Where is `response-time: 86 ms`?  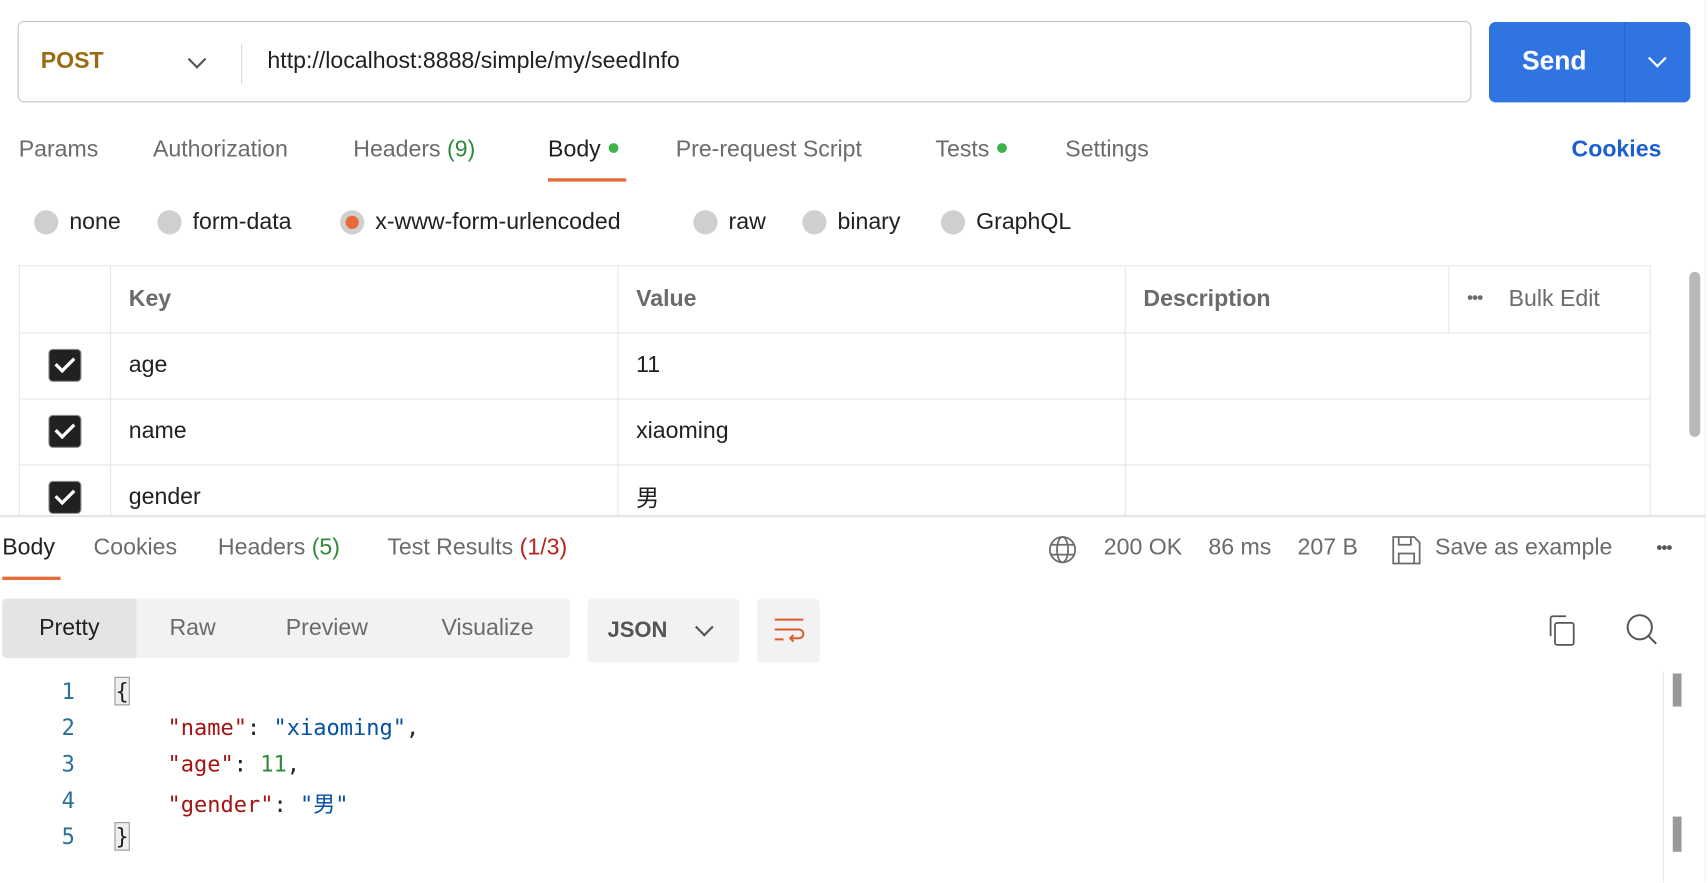
response-time: 86 ms is located at coordinates (1239, 548).